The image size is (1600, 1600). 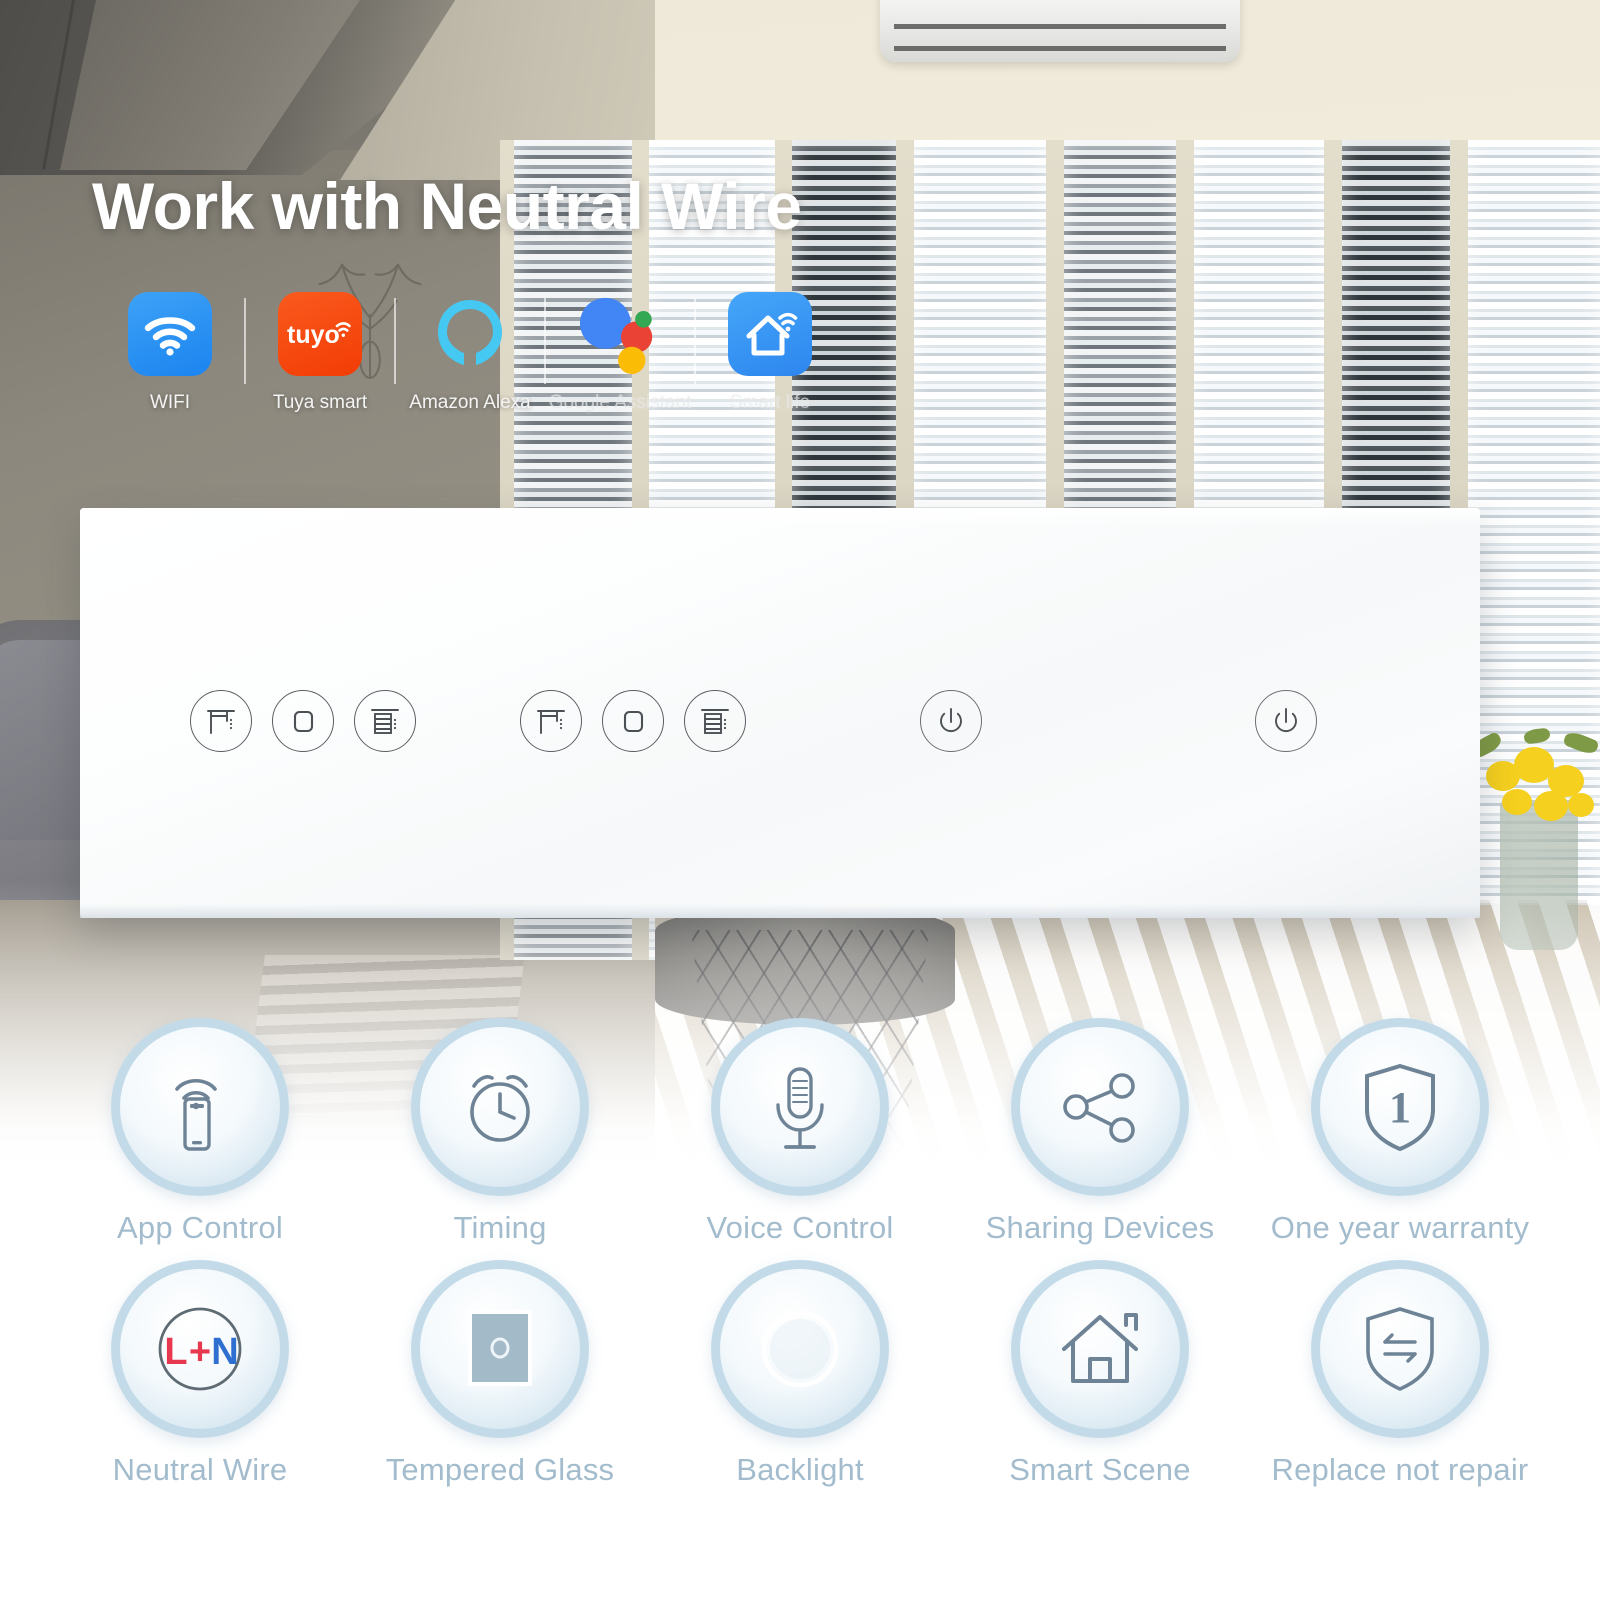 I want to click on alexa-ring-icon-wrap, so click(x=470, y=334).